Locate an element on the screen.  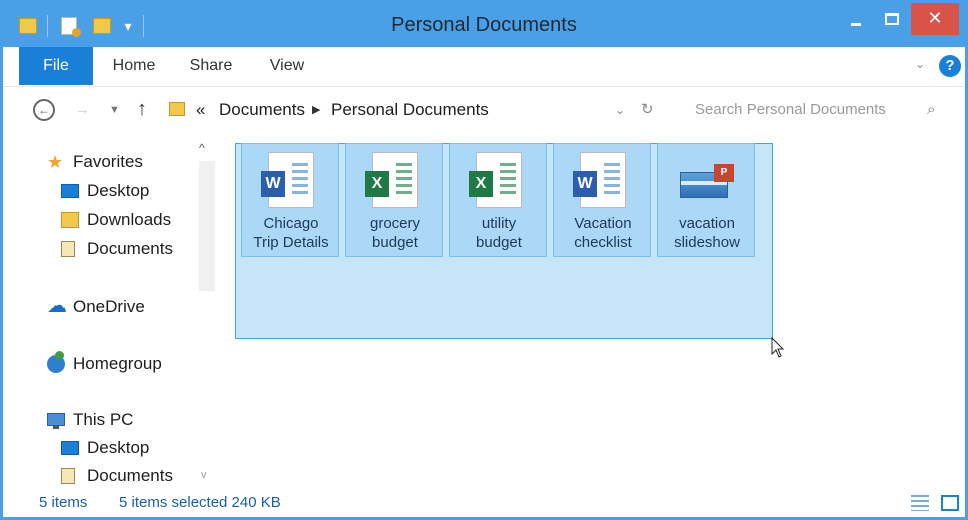
maximize-icon is located at coordinates (892, 19).